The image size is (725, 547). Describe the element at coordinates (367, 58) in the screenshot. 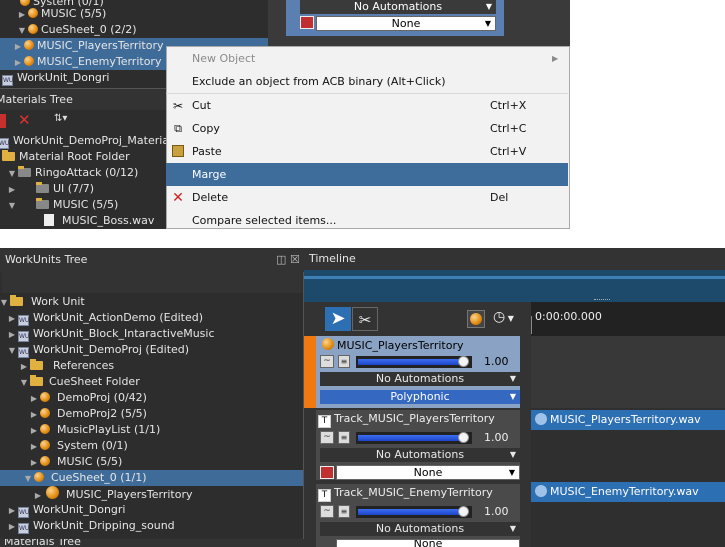

I see `menu-item-new-object: New Object ▶` at that location.